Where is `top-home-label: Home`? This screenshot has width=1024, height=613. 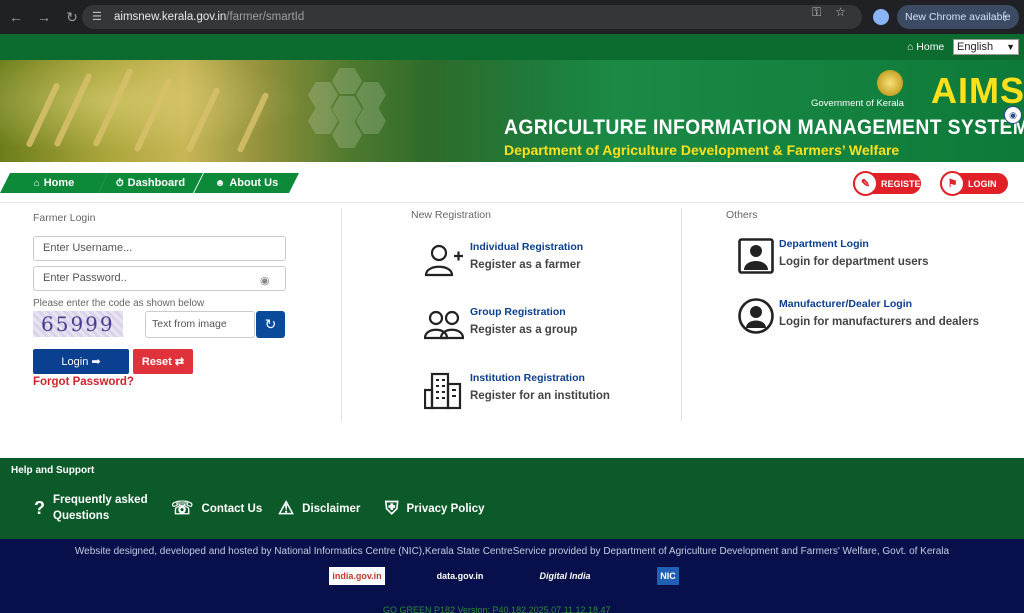 top-home-label: Home is located at coordinates (930, 47).